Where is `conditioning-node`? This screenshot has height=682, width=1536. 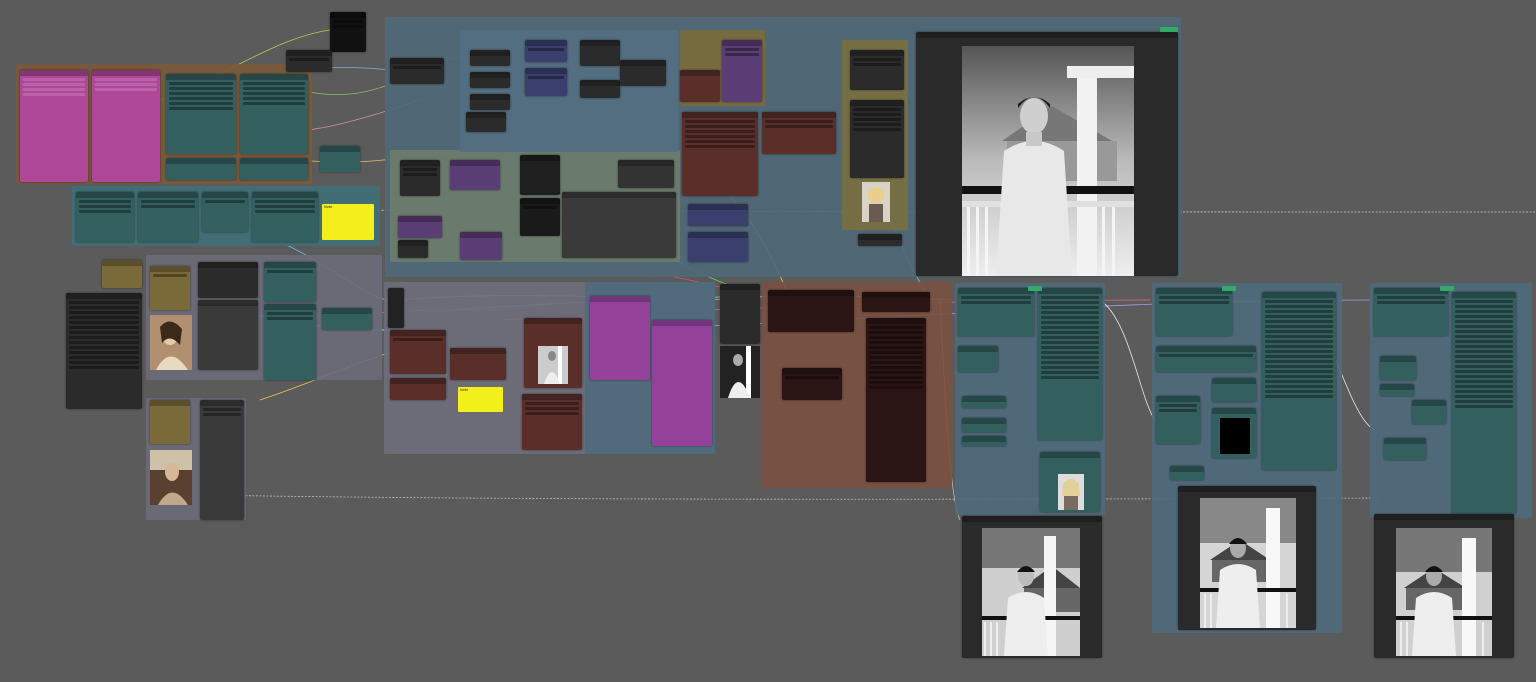
conditioning-node is located at coordinates (201, 169).